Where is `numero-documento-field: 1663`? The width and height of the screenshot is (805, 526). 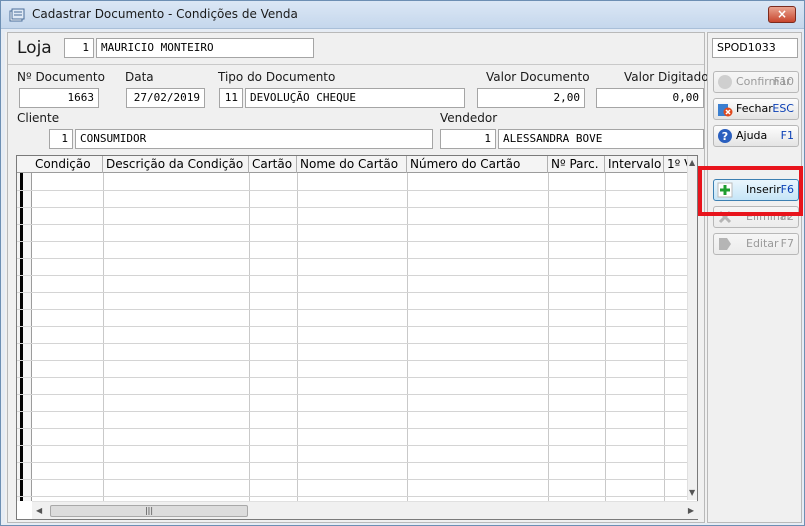
numero-documento-field: 1663 is located at coordinates (59, 98).